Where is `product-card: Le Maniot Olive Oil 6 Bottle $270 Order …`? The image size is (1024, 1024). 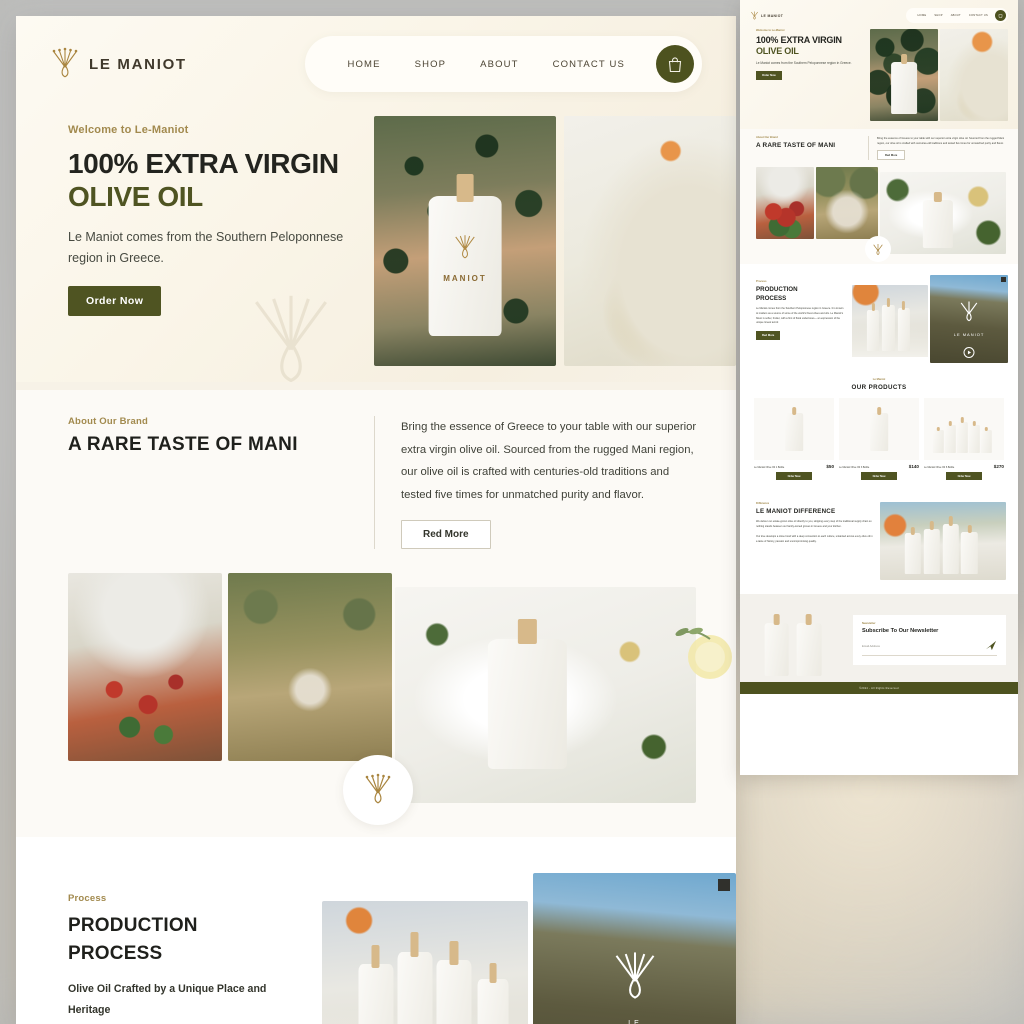 product-card: Le Maniot Olive Oil 6 Bottle $270 Order … is located at coordinates (964, 439).